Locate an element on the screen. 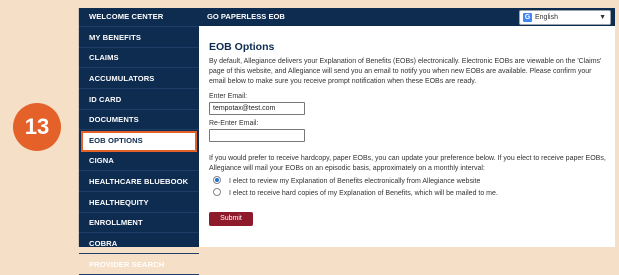 The image size is (619, 275). sidebar-item-my-benefits: MY BENEFITS is located at coordinates (139, 38).